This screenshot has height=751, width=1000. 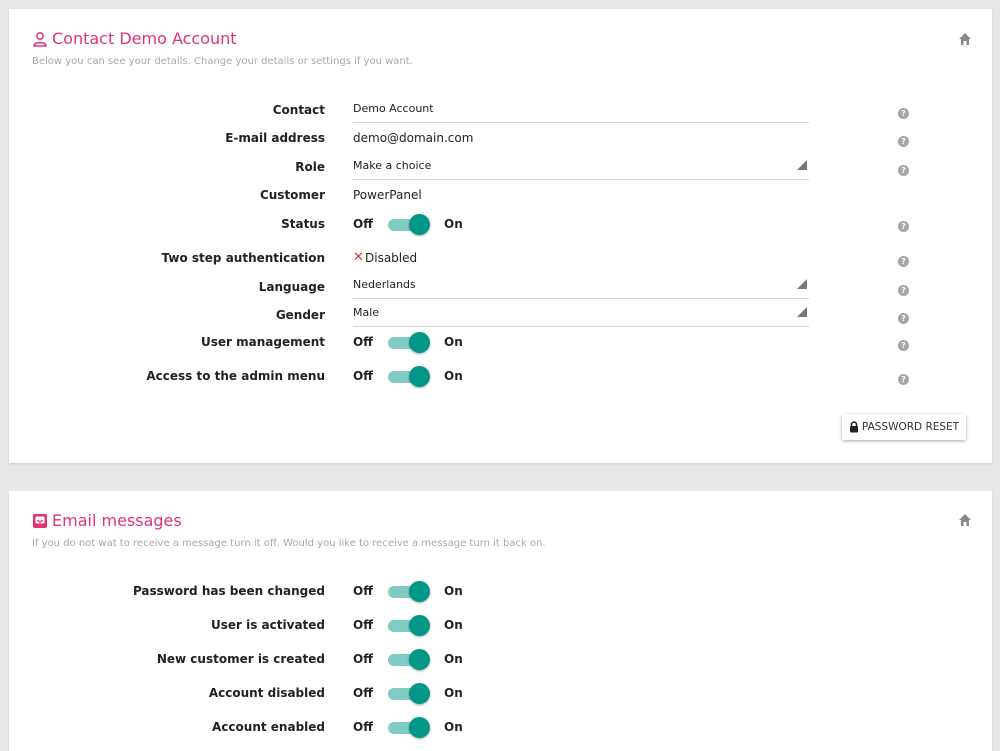 I want to click on person-icon, so click(x=40, y=39).